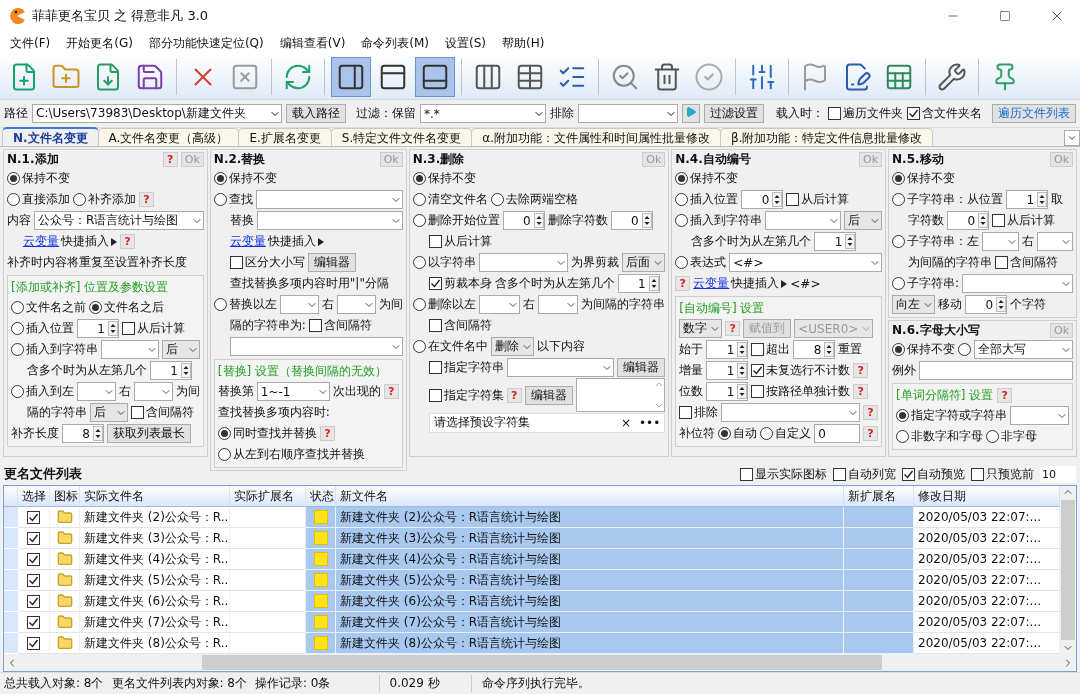 Image resolution: width=1080 pixels, height=694 pixels. I want to click on scrollbar-thumb, so click(1068, 570).